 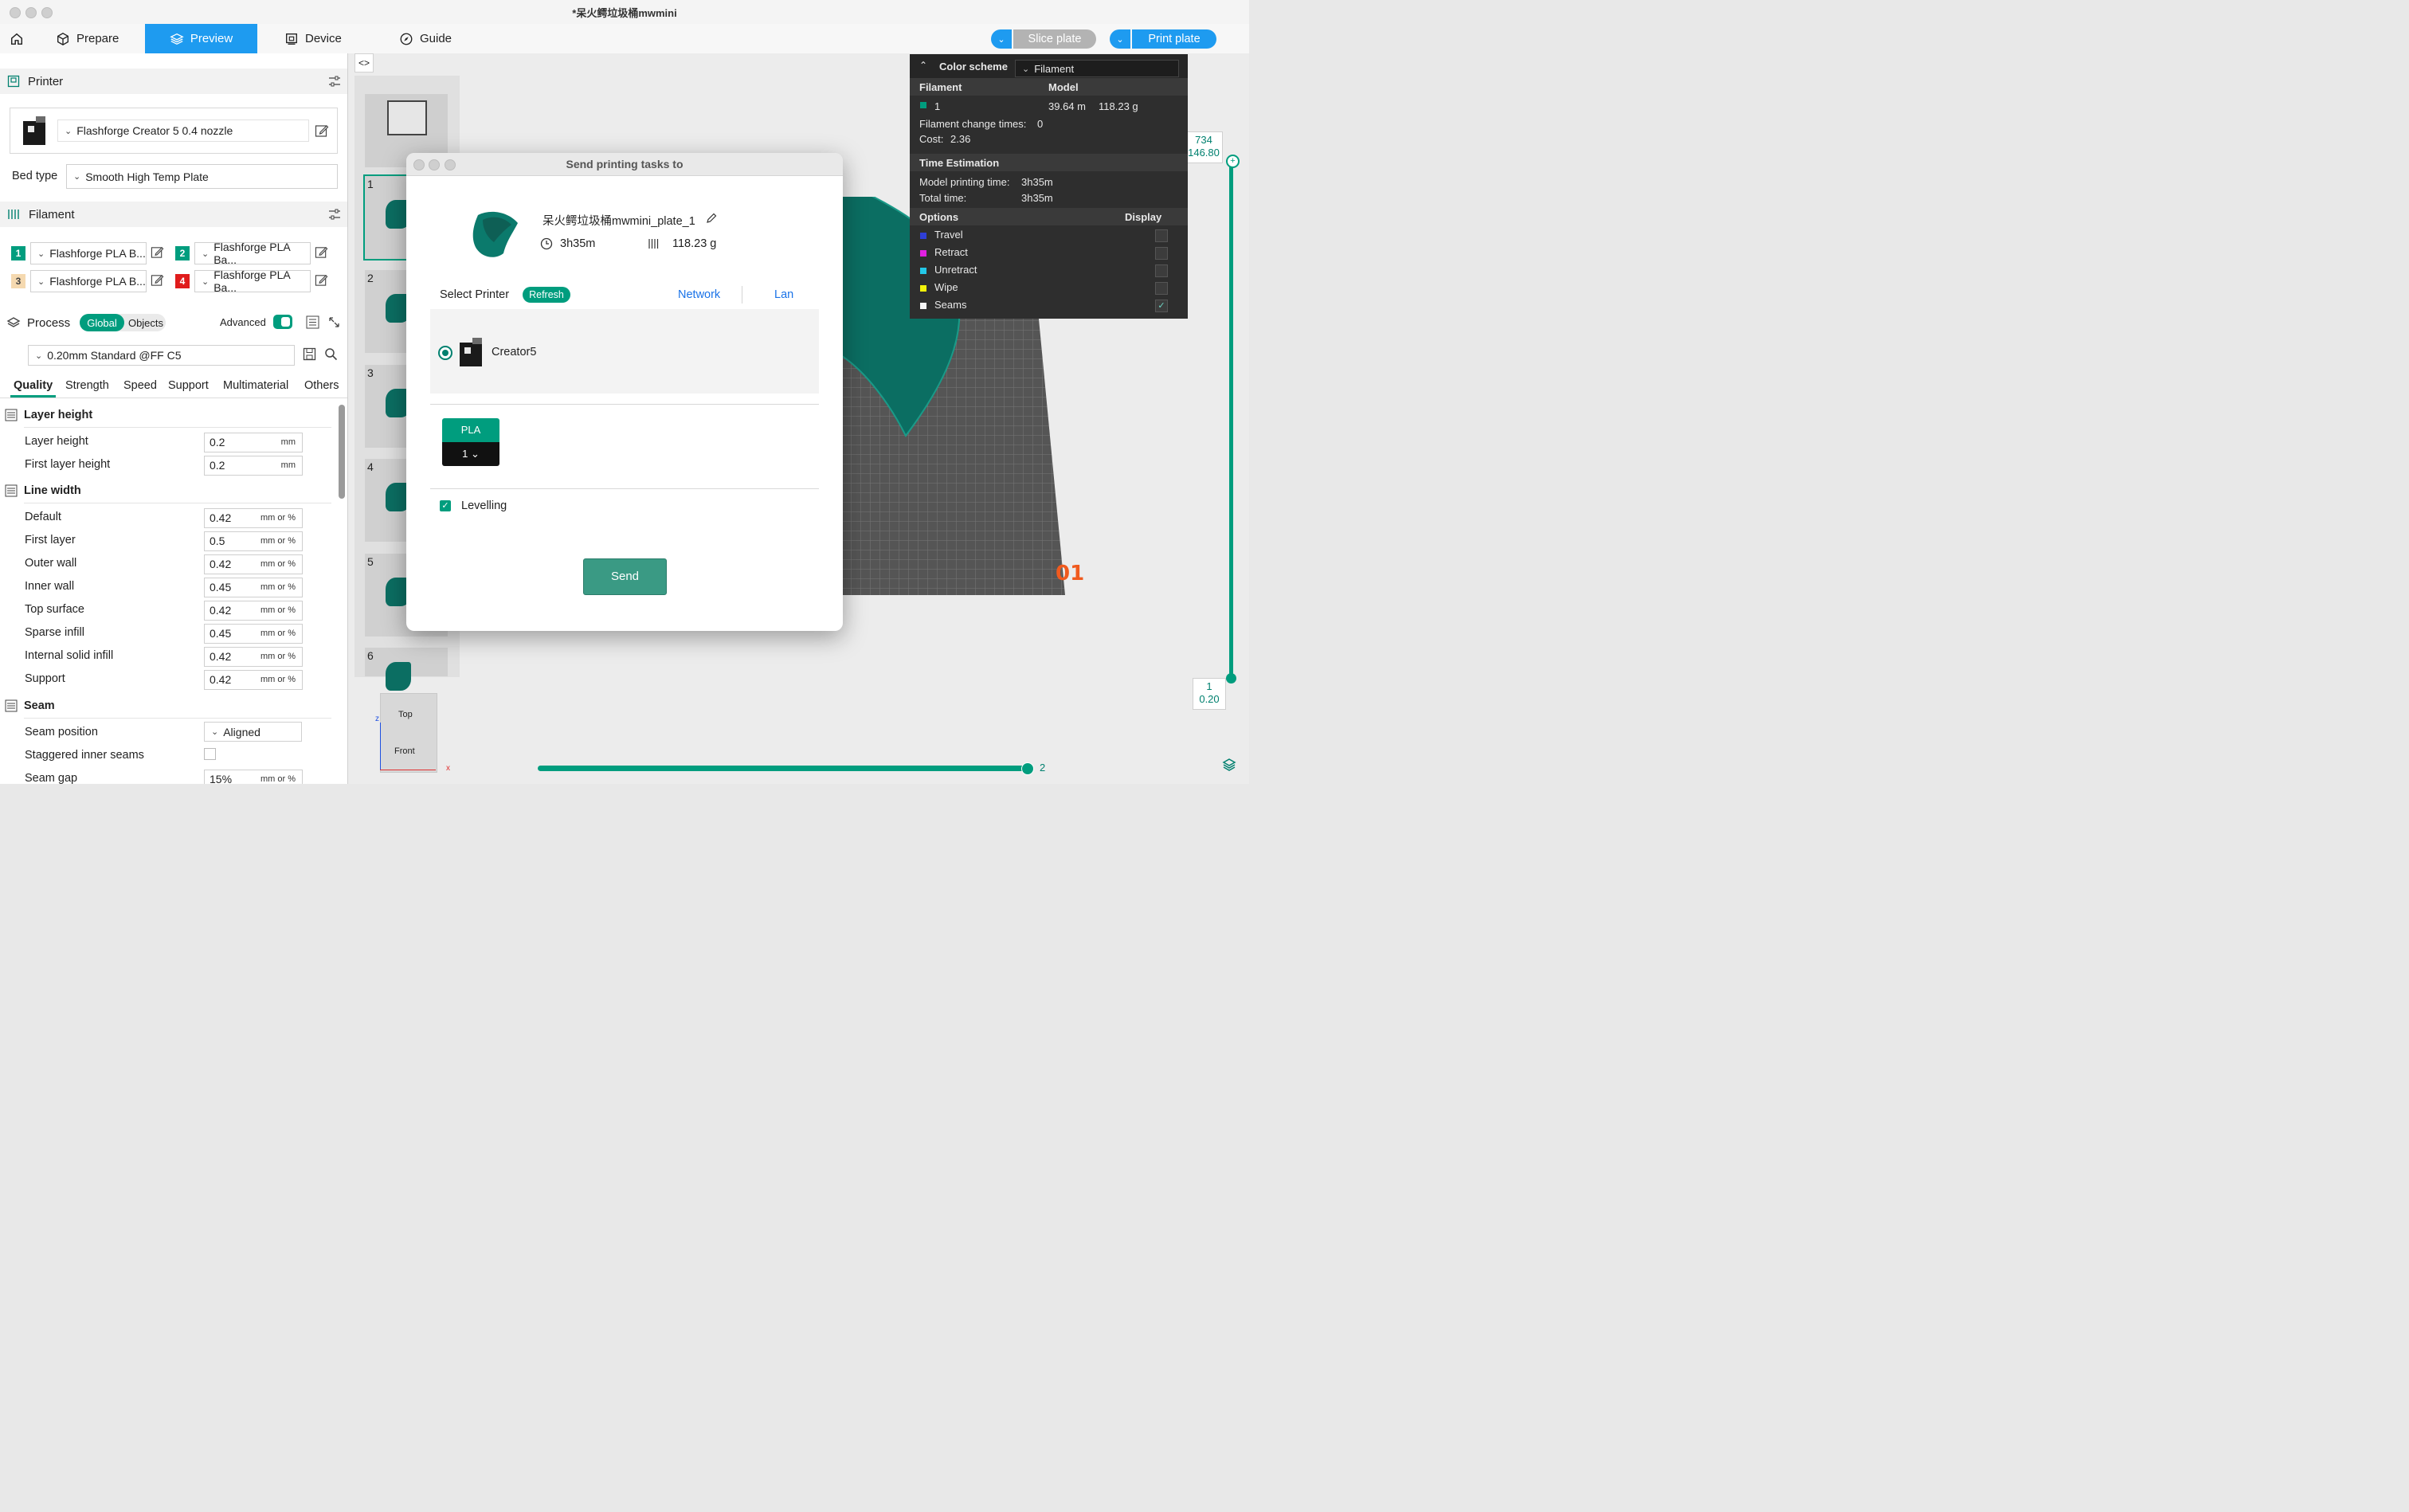 What do you see at coordinates (331, 354) in the screenshot?
I see `search-icon` at bounding box center [331, 354].